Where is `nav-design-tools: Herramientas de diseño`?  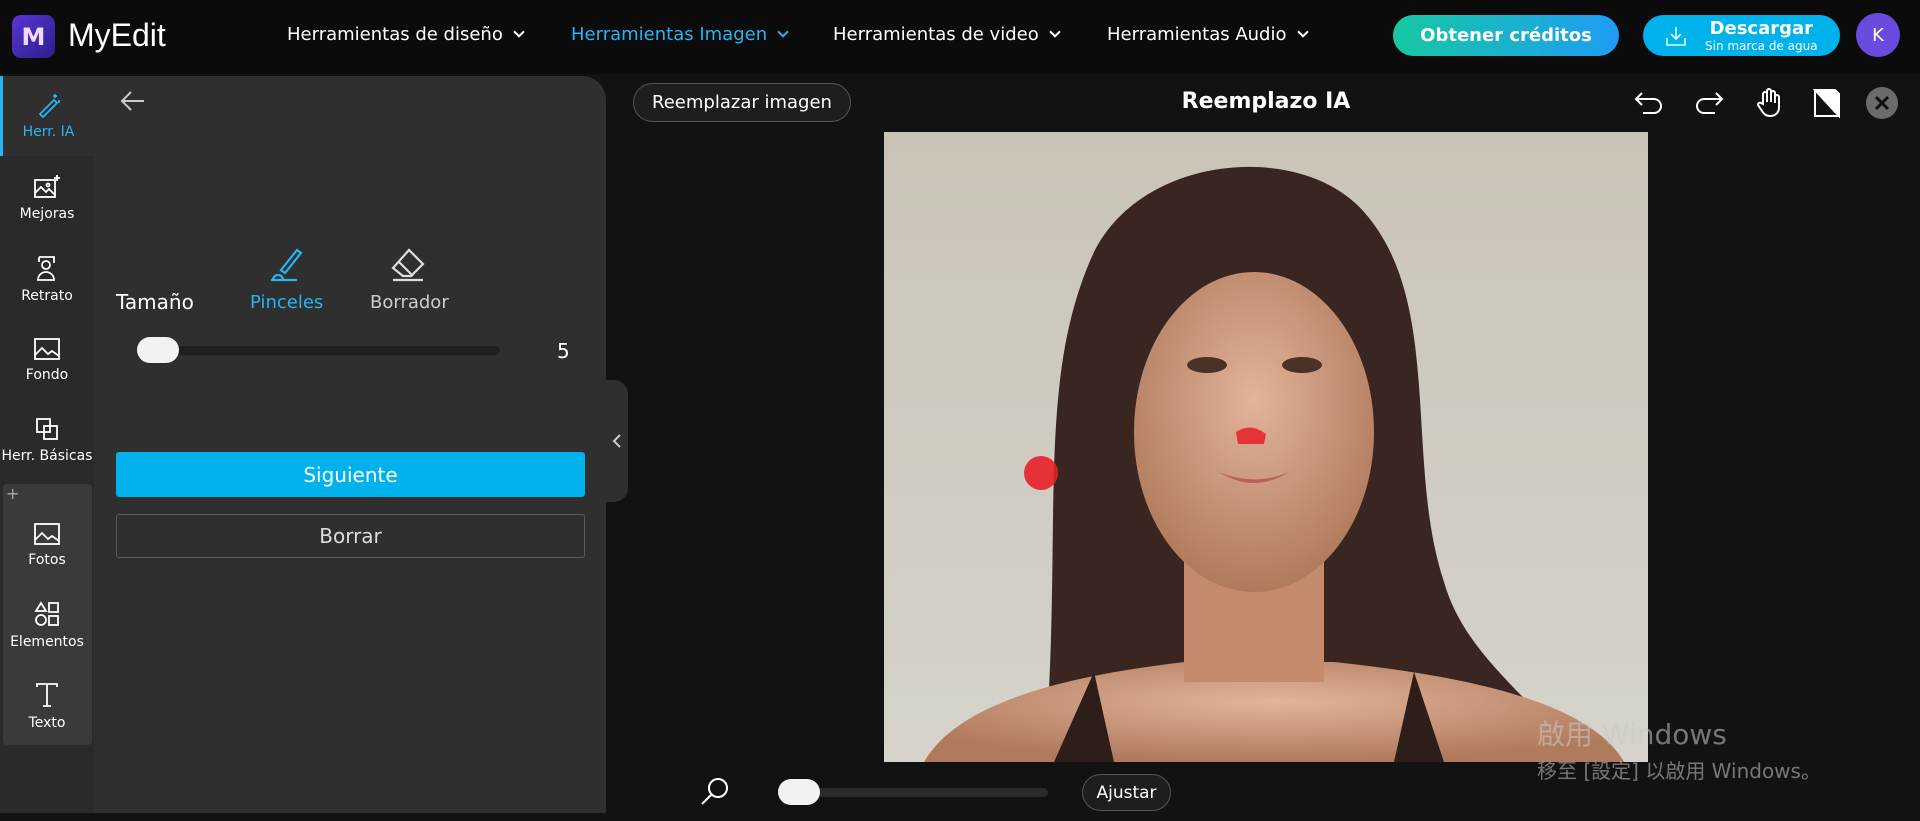
nav-design-tools: Herramientas de diseño is located at coordinates (406, 34).